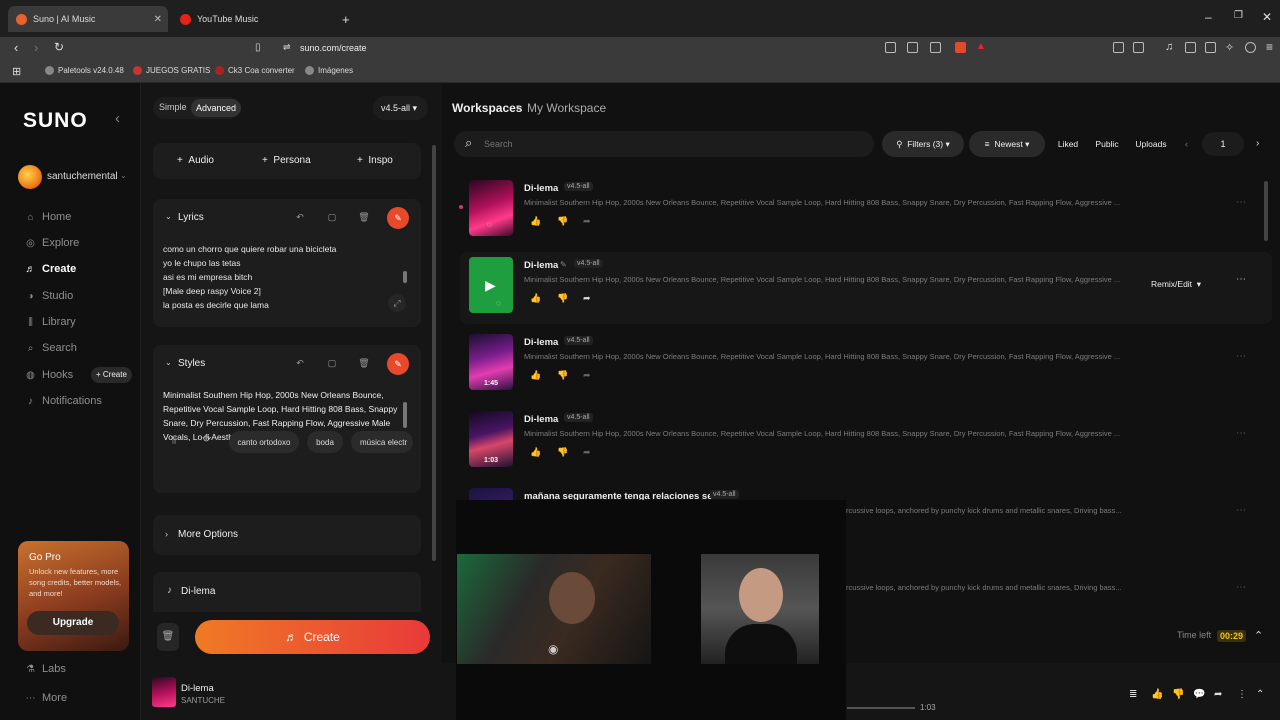 This screenshot has width=1280, height=720. Describe the element at coordinates (198, 591) in the screenshot. I see `song-title-input: Di-lema` at that location.